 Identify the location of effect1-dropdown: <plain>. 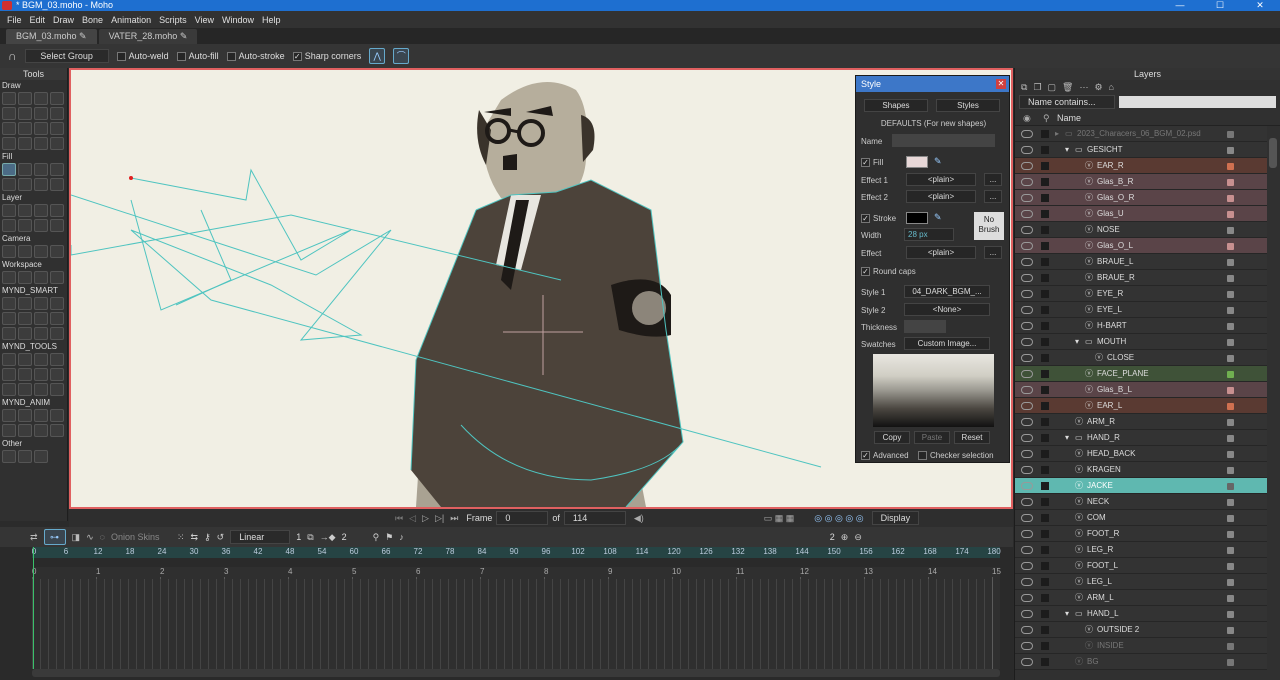
(941, 179).